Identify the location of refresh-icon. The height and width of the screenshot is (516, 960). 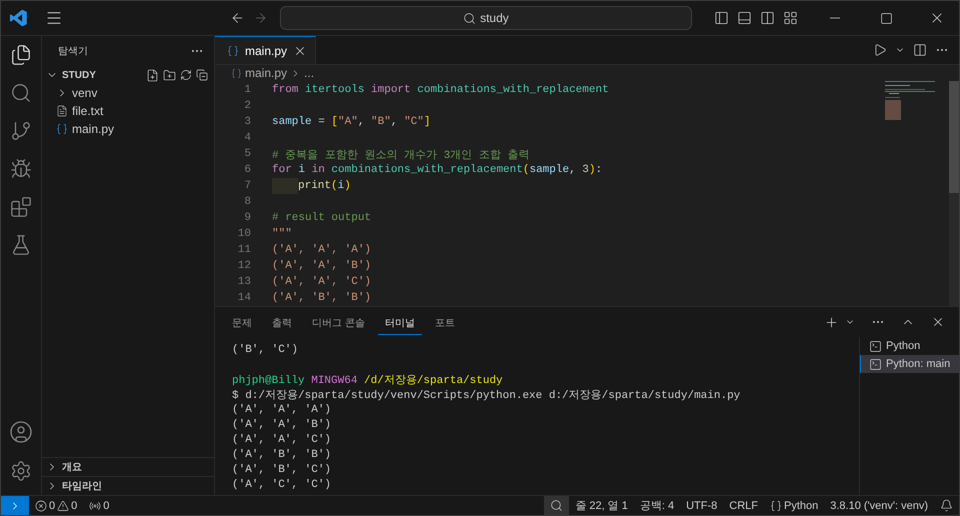
(186, 75).